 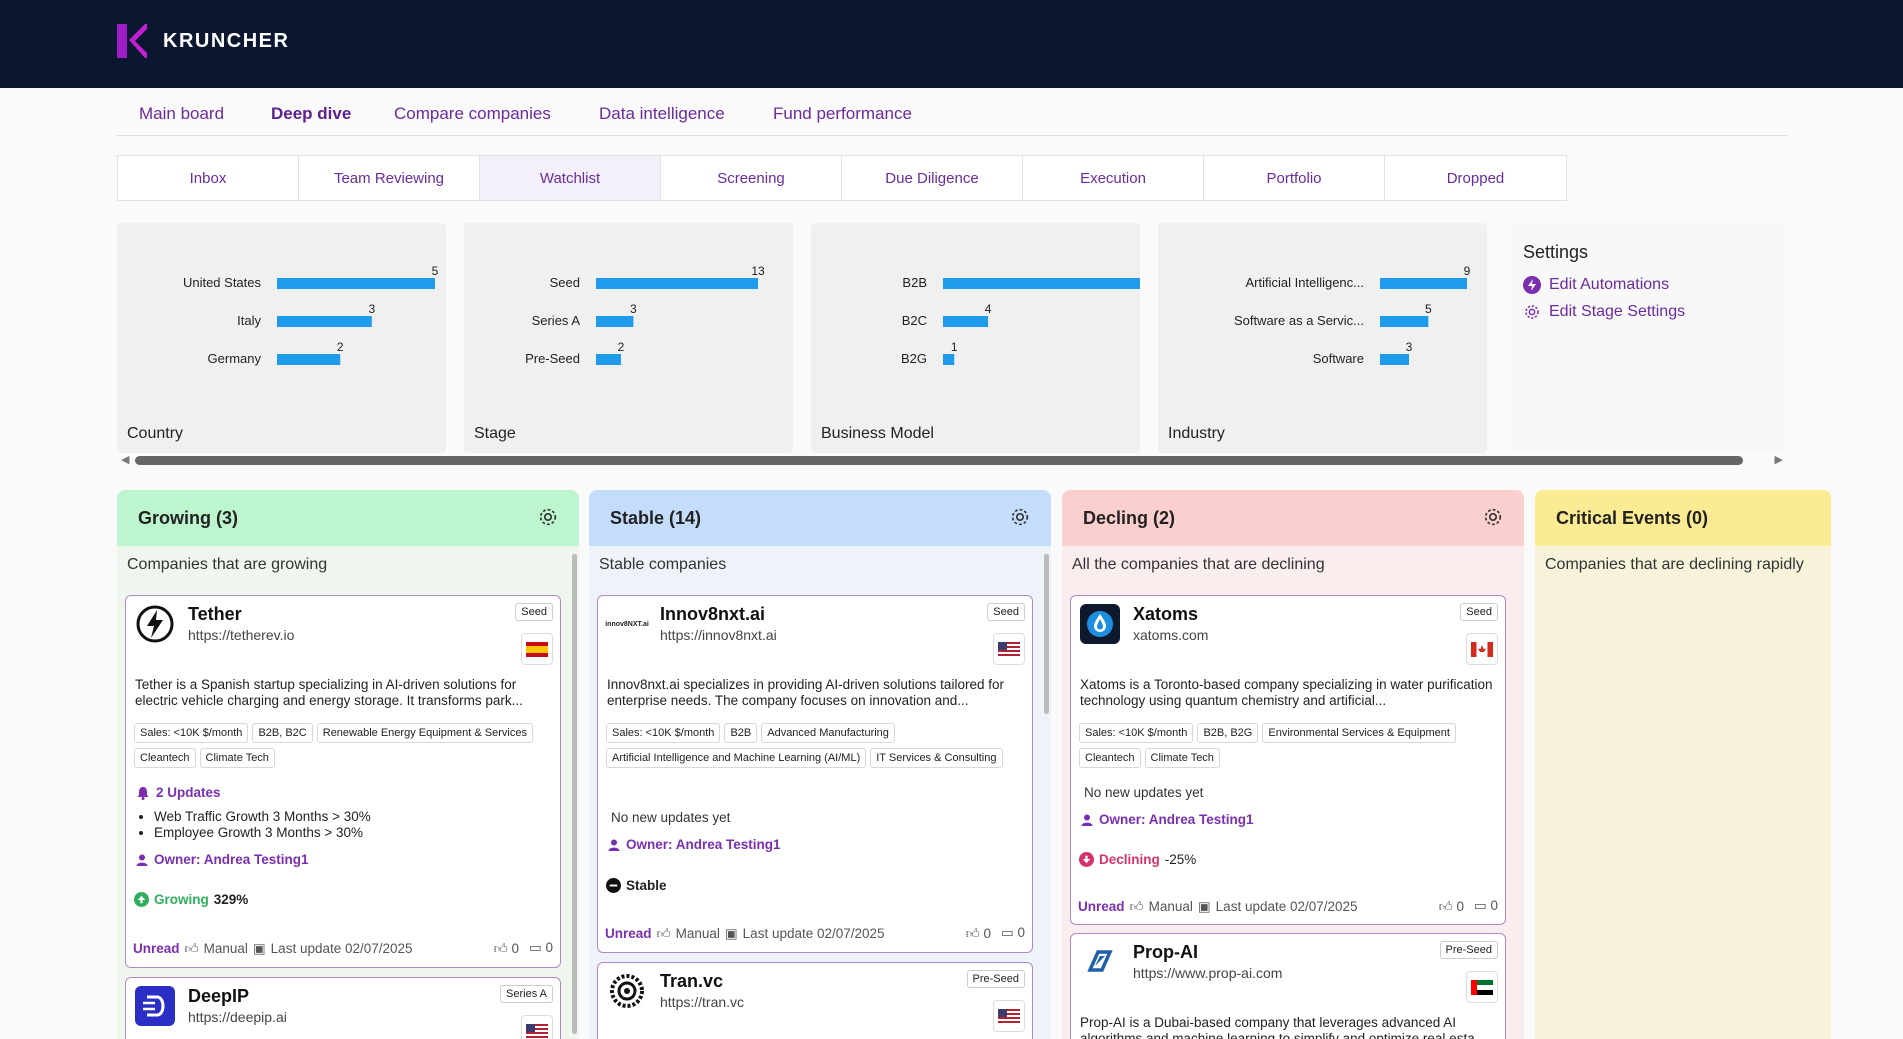 I want to click on company-card-deepip: DeepIP https://deepip.ai Series A, so click(x=343, y=1008).